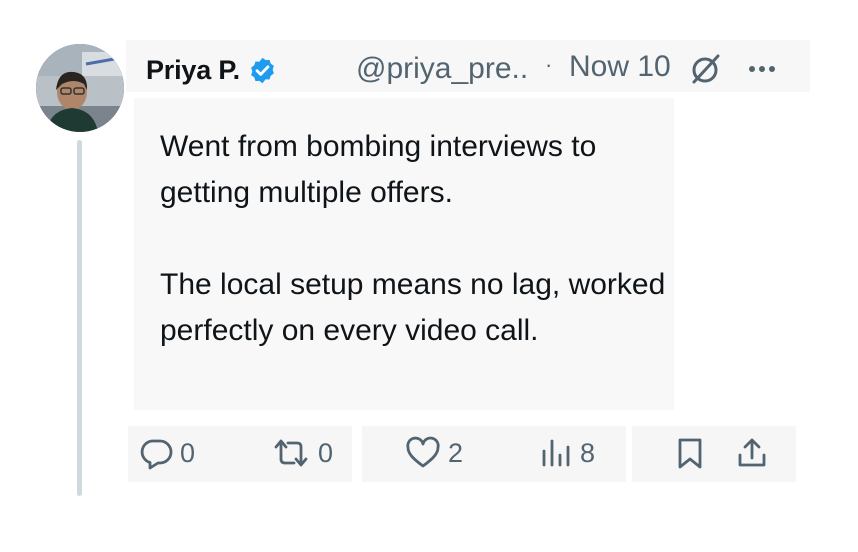  I want to click on repost-count: 0, so click(326, 452).